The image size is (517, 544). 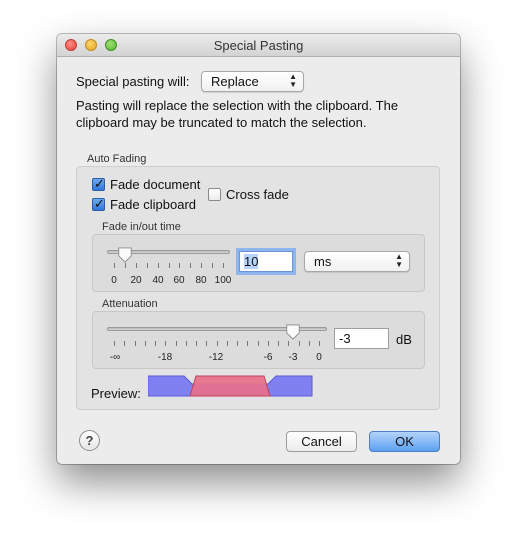 I want to click on scale-tick-label: -18, so click(x=165, y=357).